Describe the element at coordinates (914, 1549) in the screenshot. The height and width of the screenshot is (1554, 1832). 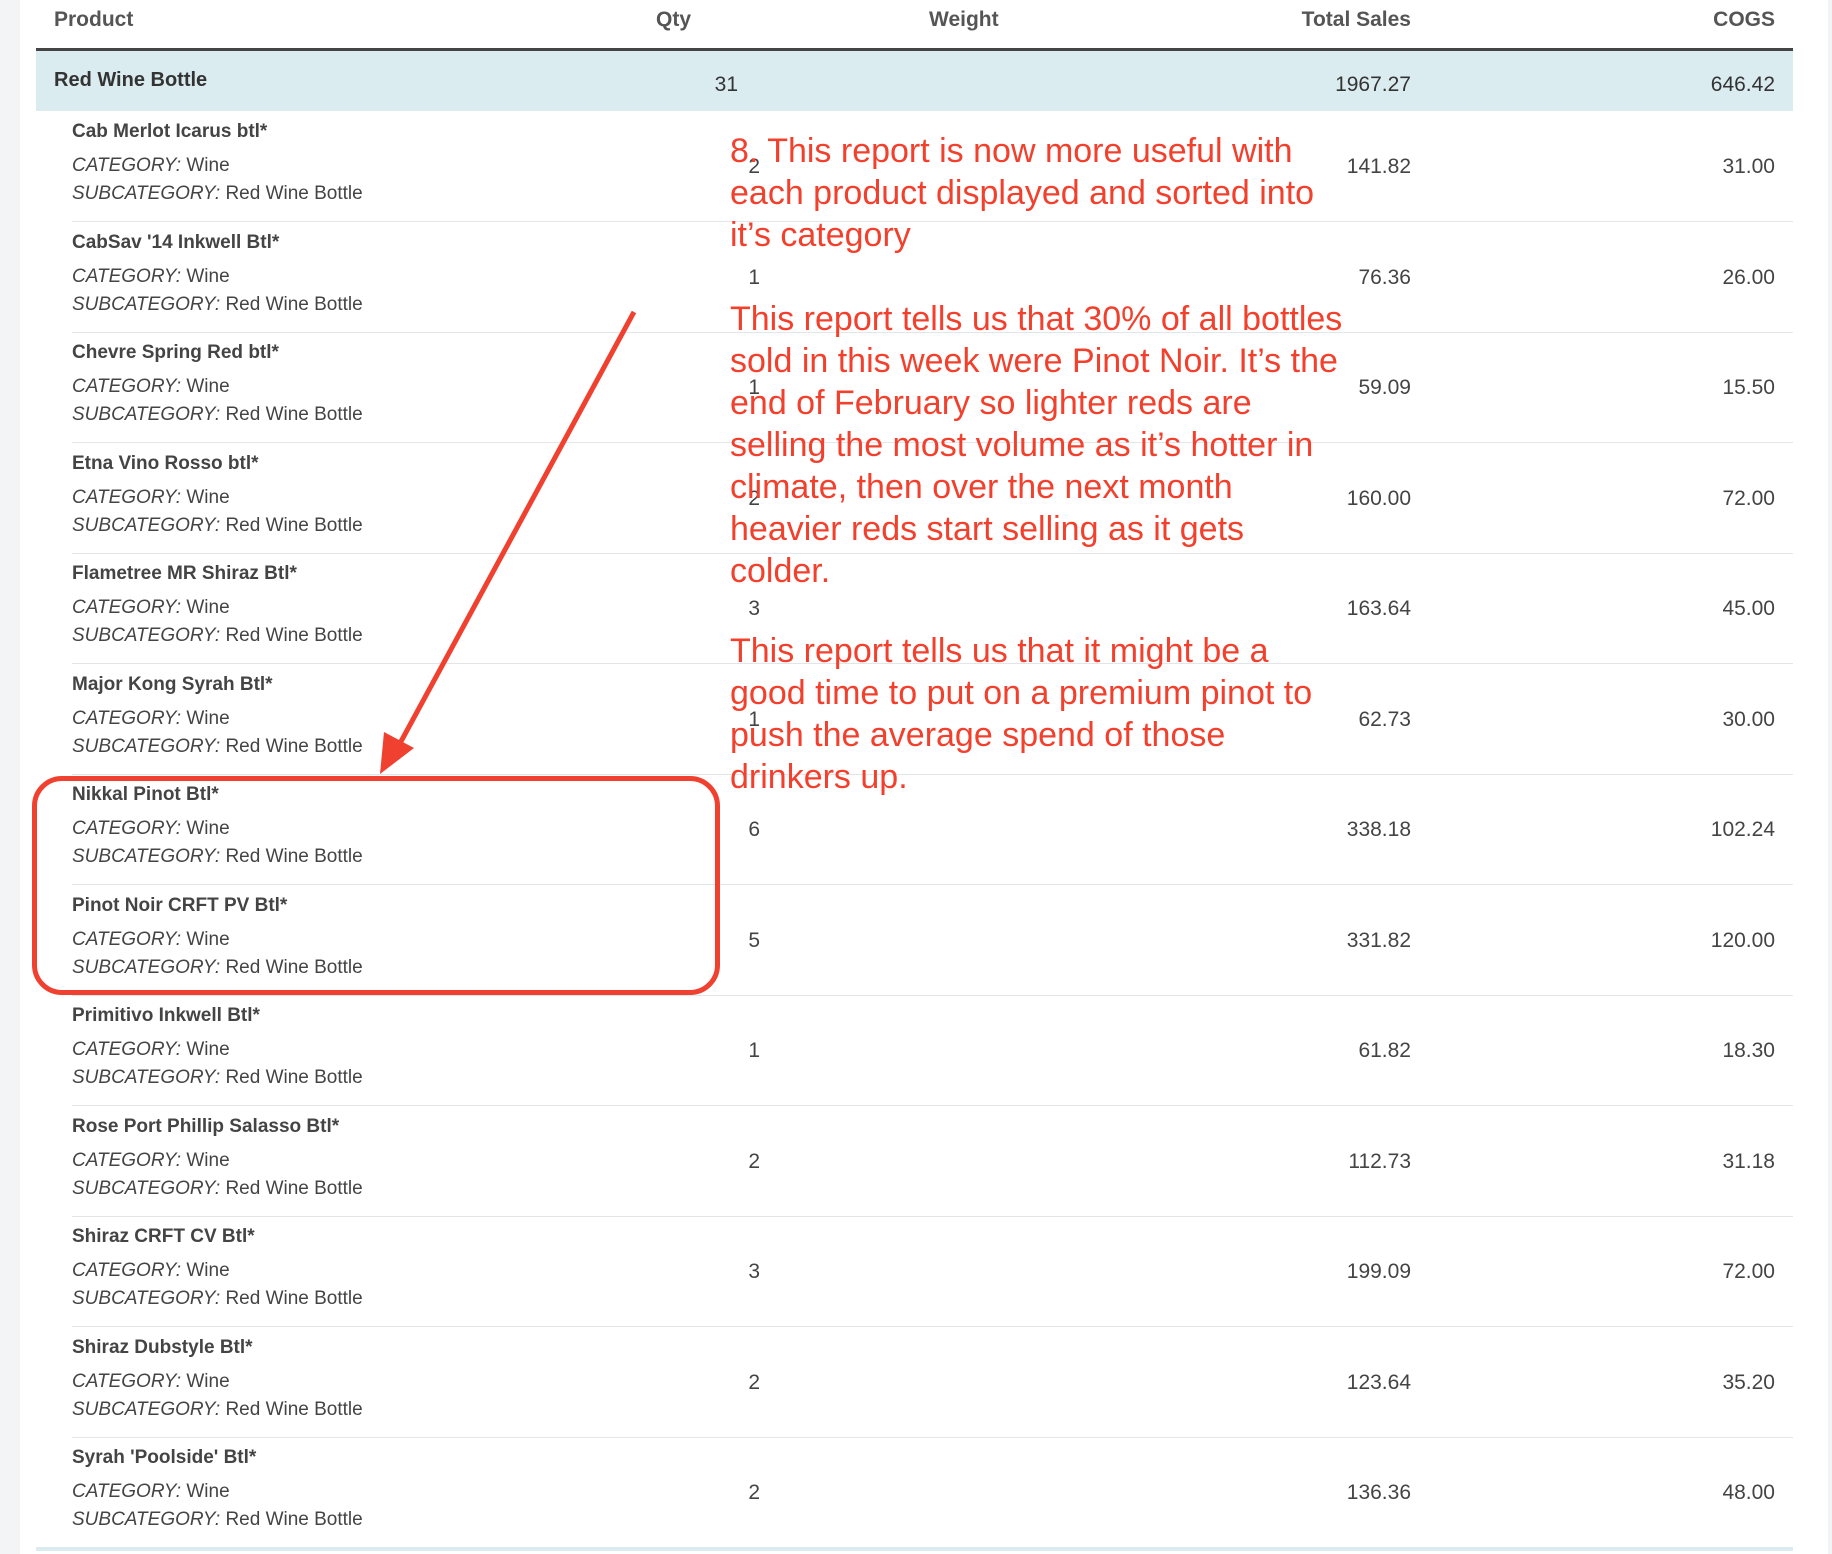
I see `table-bottom-border` at that location.